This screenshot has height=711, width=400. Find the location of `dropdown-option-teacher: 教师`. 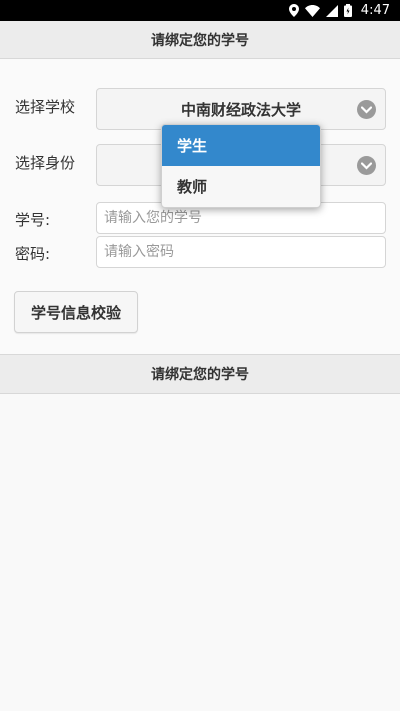

dropdown-option-teacher: 教师 is located at coordinates (241, 186).